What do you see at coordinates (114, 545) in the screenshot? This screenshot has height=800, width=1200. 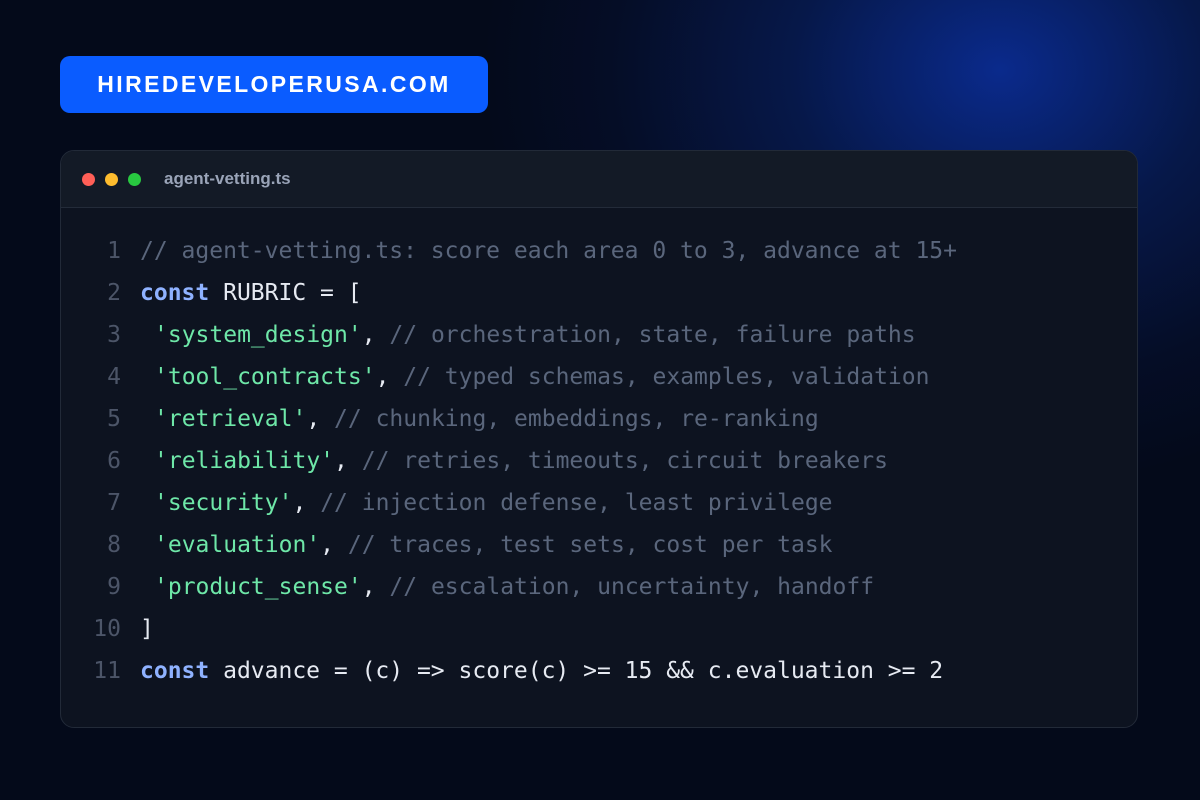 I see `line-number: 8` at bounding box center [114, 545].